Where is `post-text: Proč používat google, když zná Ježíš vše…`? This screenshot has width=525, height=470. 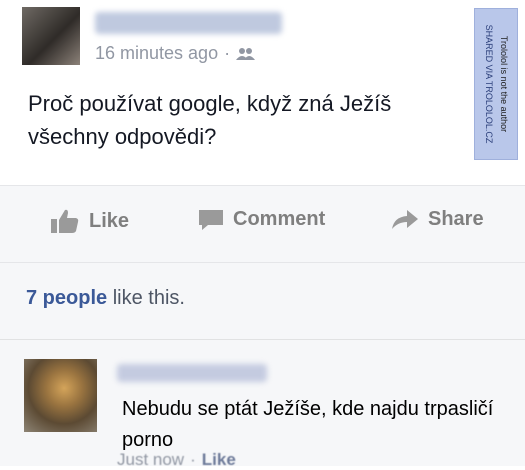
post-text: Proč používat google, když zná Ježíš vše… is located at coordinates (210, 120).